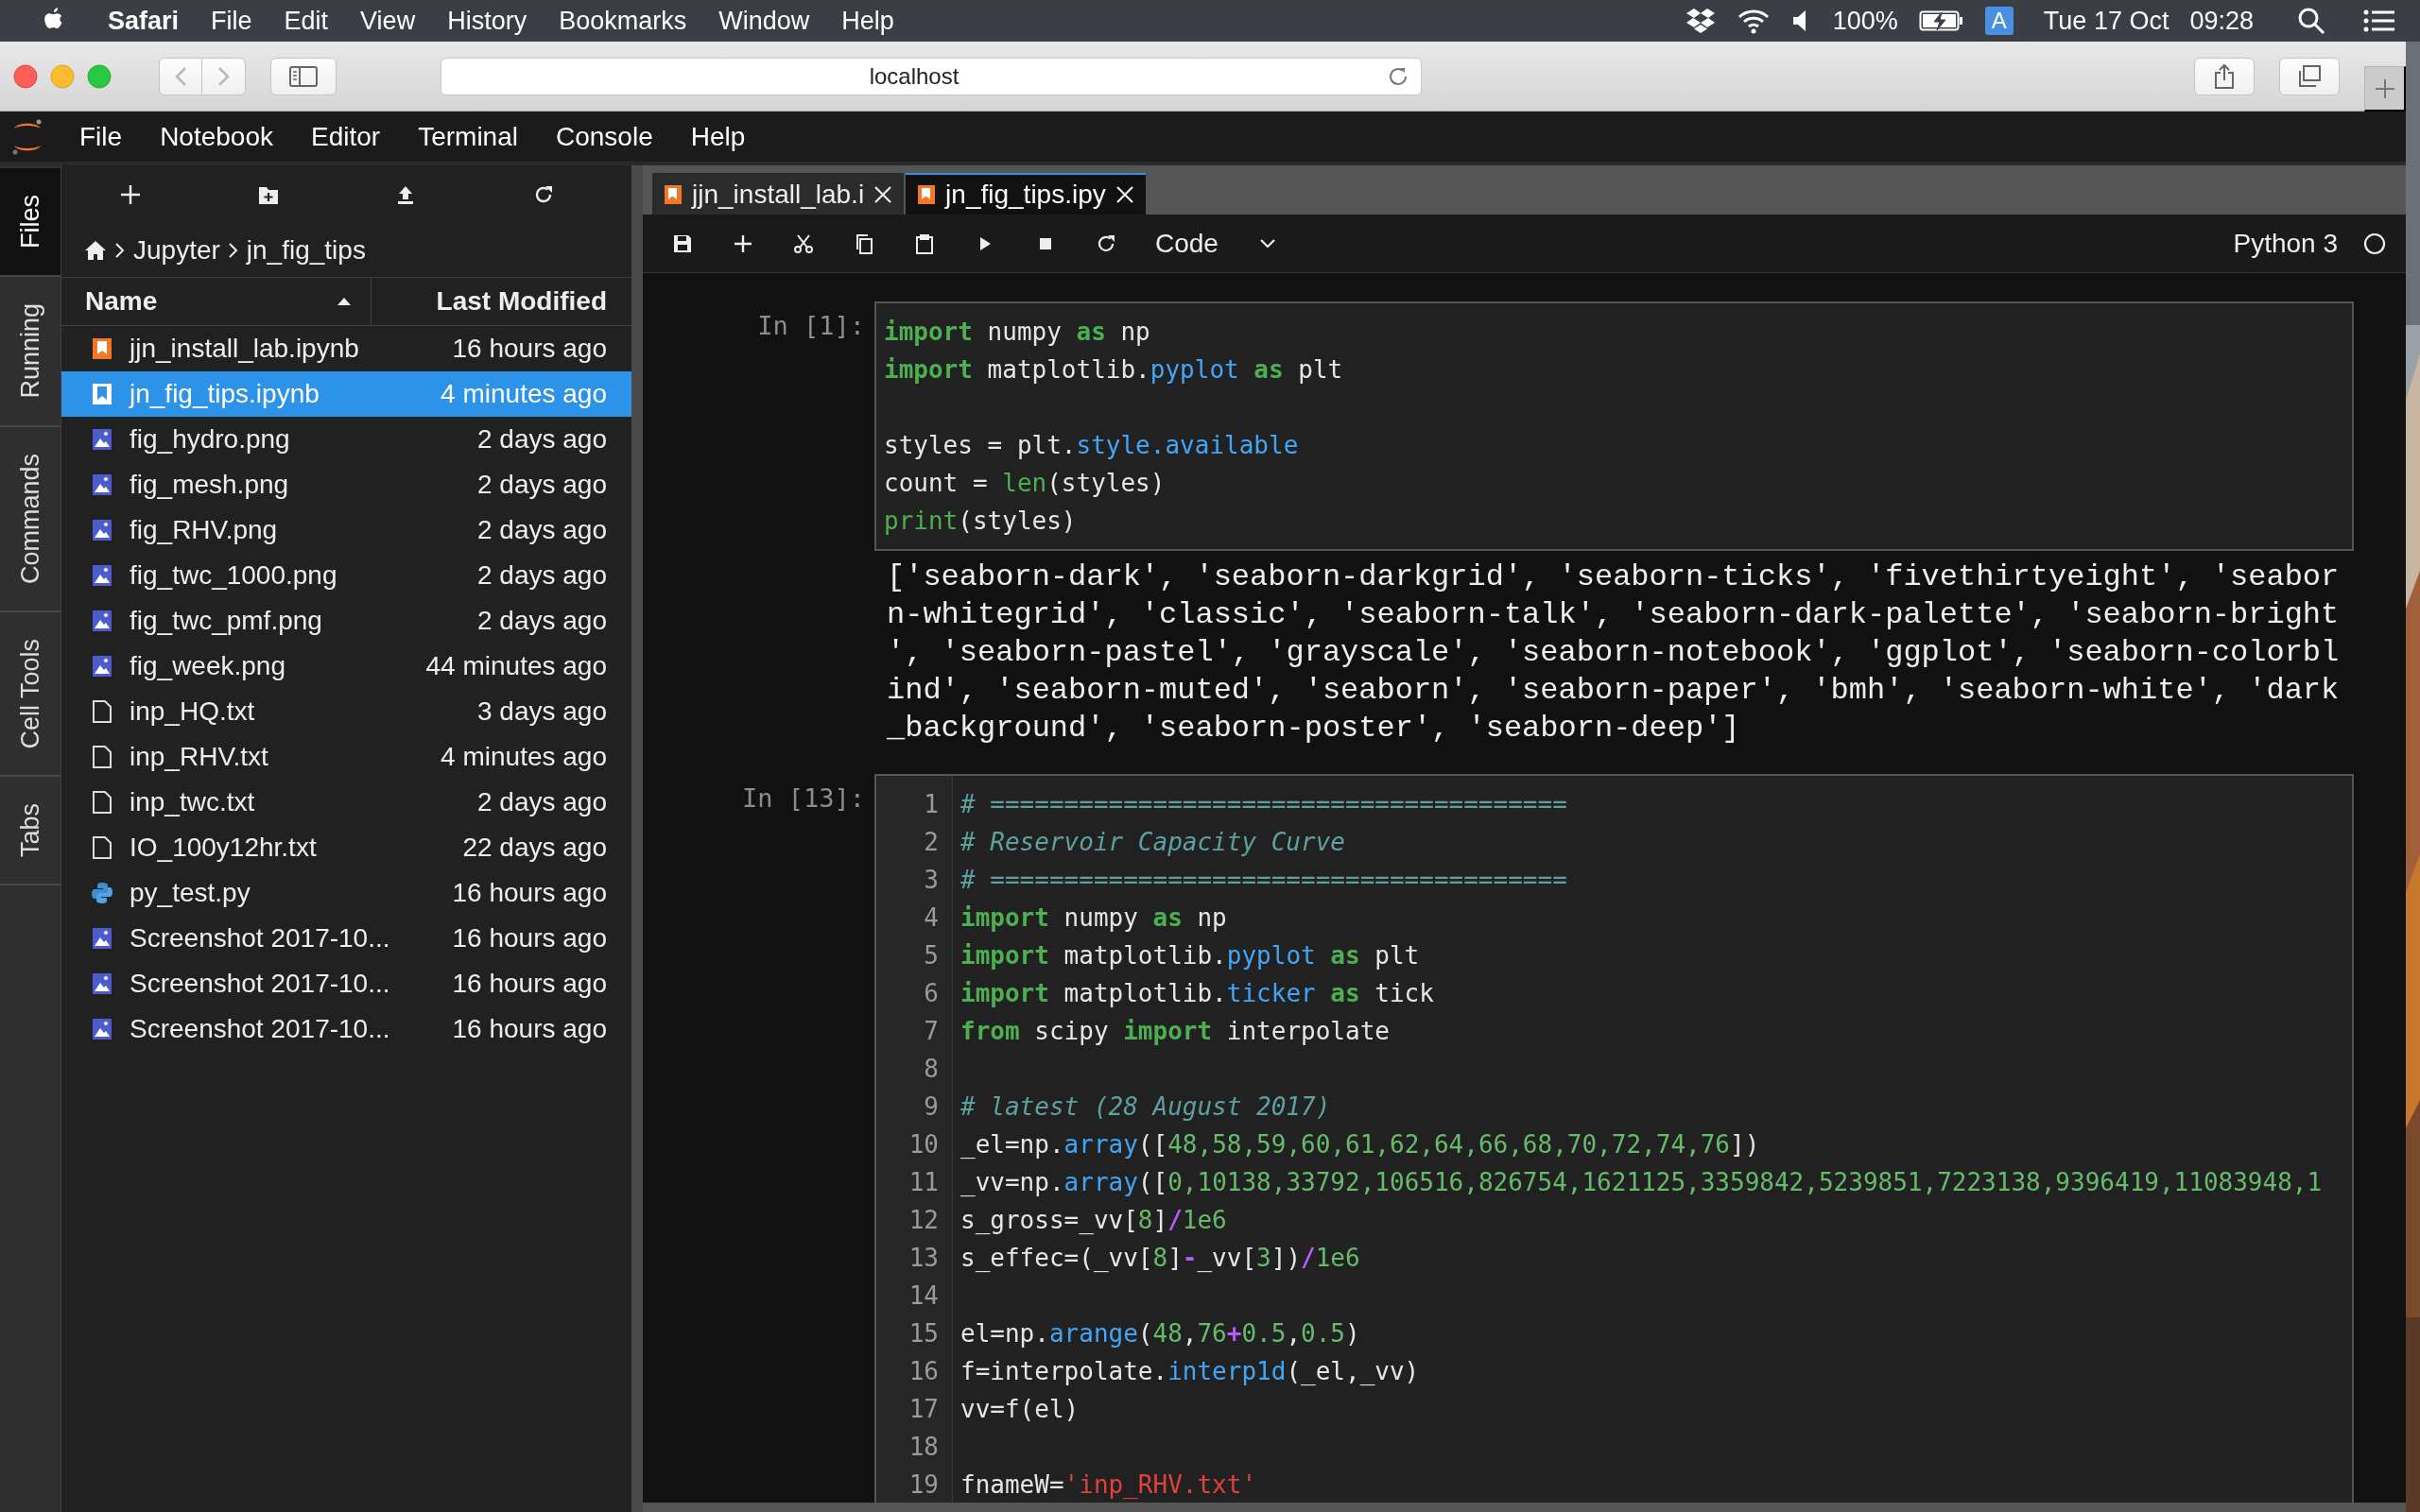  I want to click on home-icon, so click(95, 250).